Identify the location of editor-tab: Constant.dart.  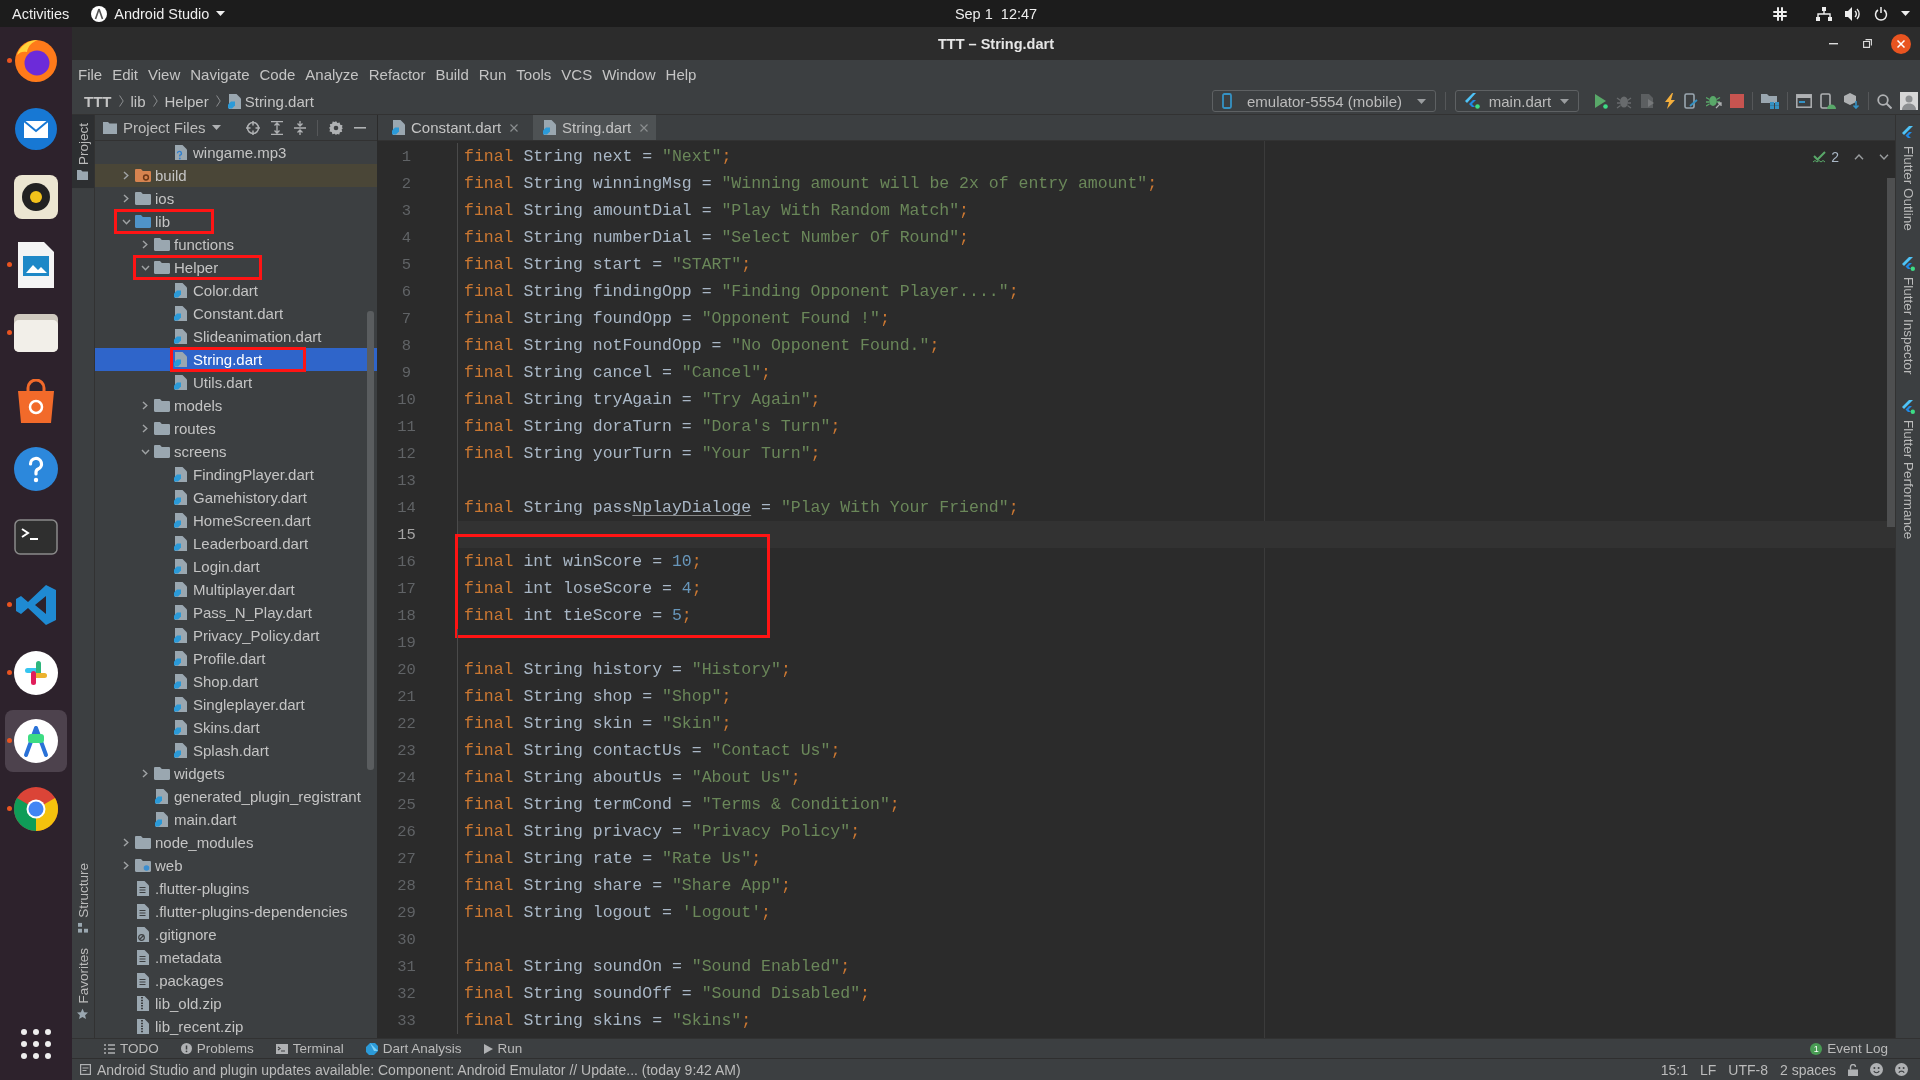
(454, 127).